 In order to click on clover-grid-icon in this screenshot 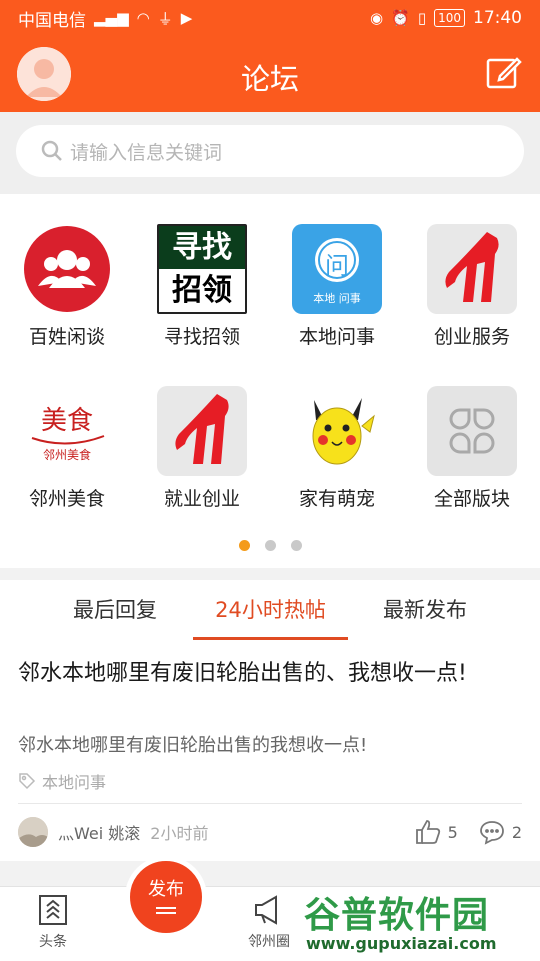, I will do `click(472, 431)`.